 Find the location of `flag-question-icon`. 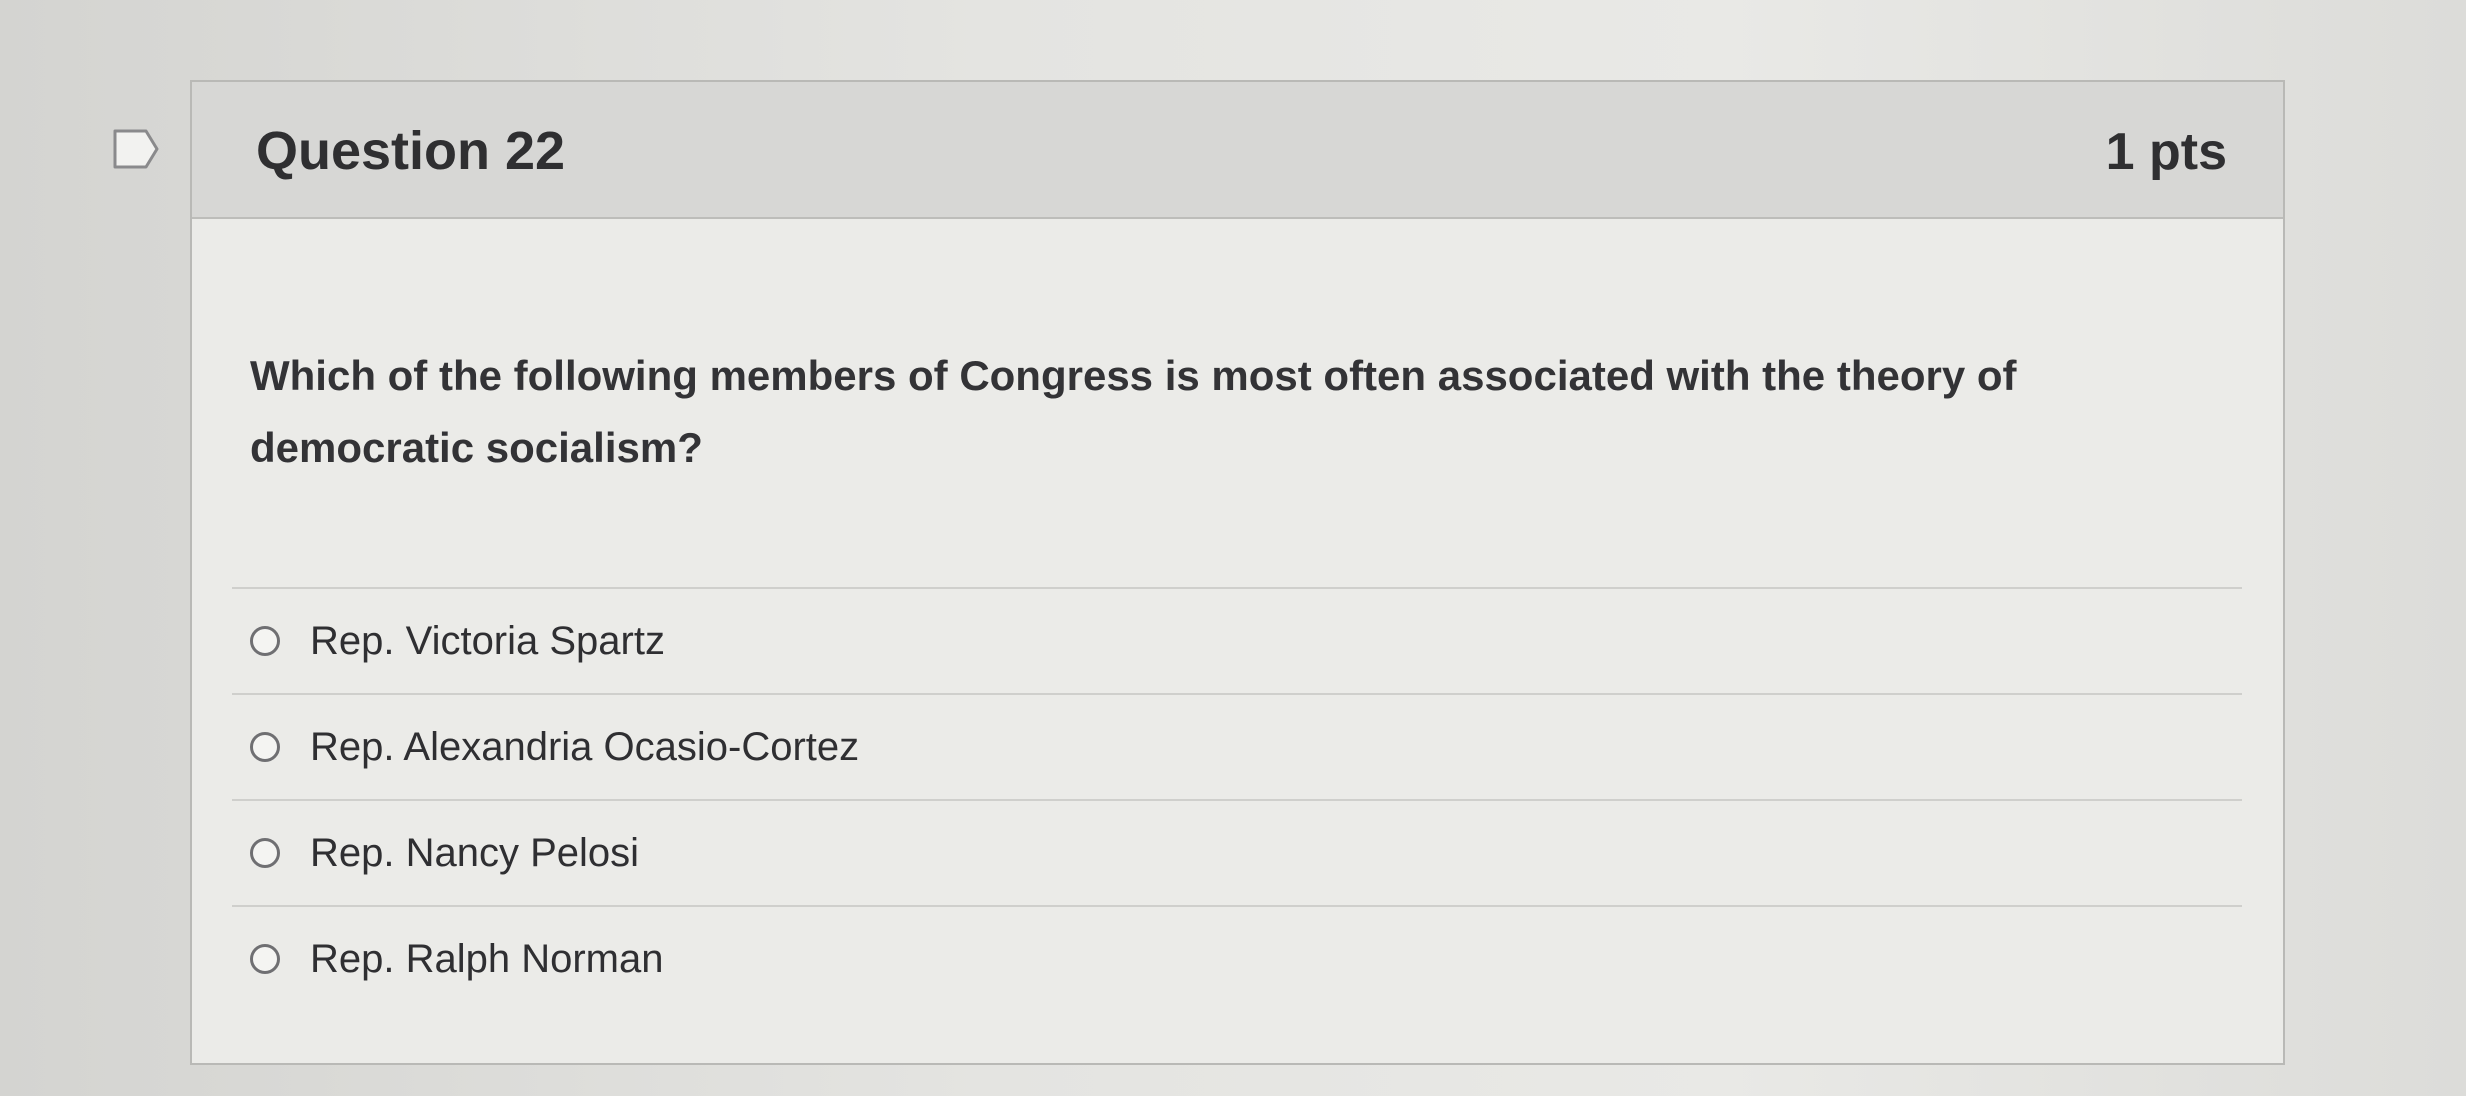

flag-question-icon is located at coordinates (136, 149).